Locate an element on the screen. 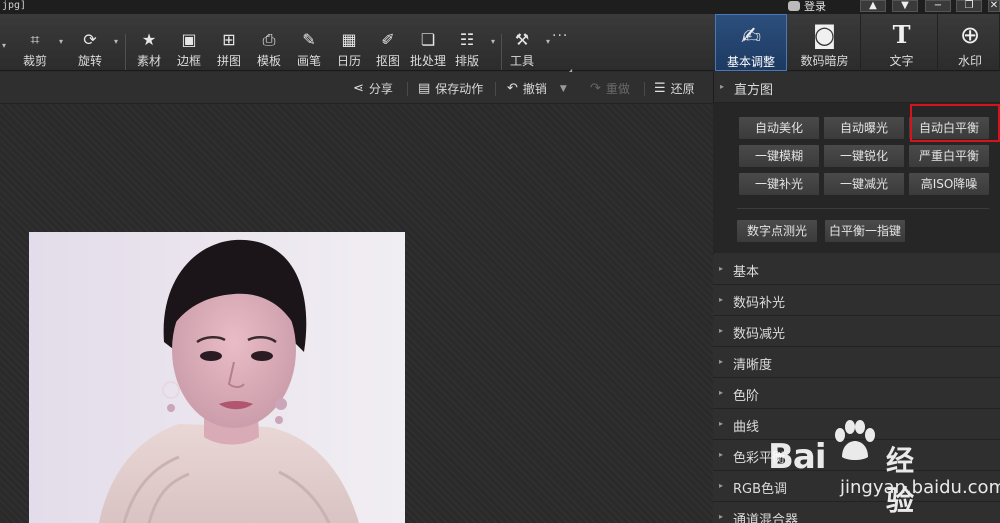 The width and height of the screenshot is (1000, 523). section-clarity: ▸ 清晰度 is located at coordinates (856, 362).